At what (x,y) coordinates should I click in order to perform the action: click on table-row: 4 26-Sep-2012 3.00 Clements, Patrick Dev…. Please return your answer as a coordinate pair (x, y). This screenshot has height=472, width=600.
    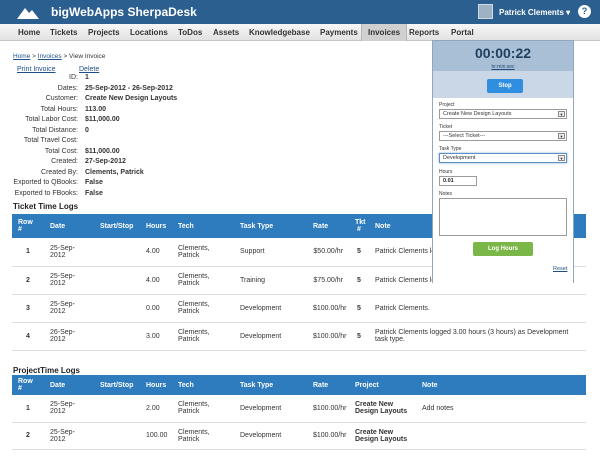
    Looking at the image, I should click on (299, 336).